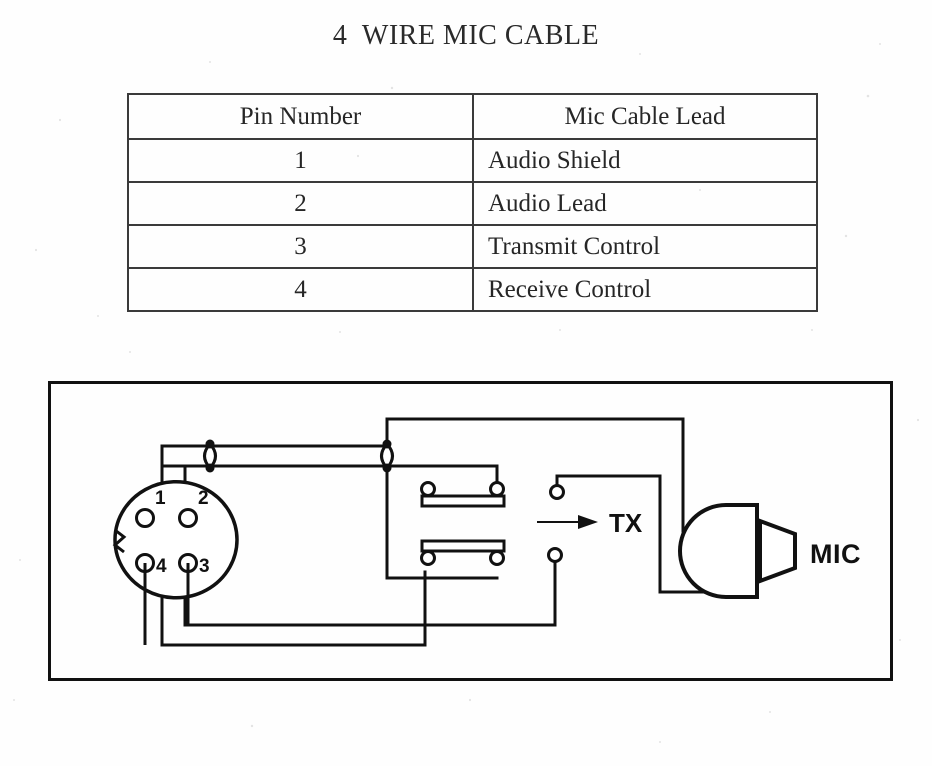  I want to click on mic-horn-icon, so click(777, 551).